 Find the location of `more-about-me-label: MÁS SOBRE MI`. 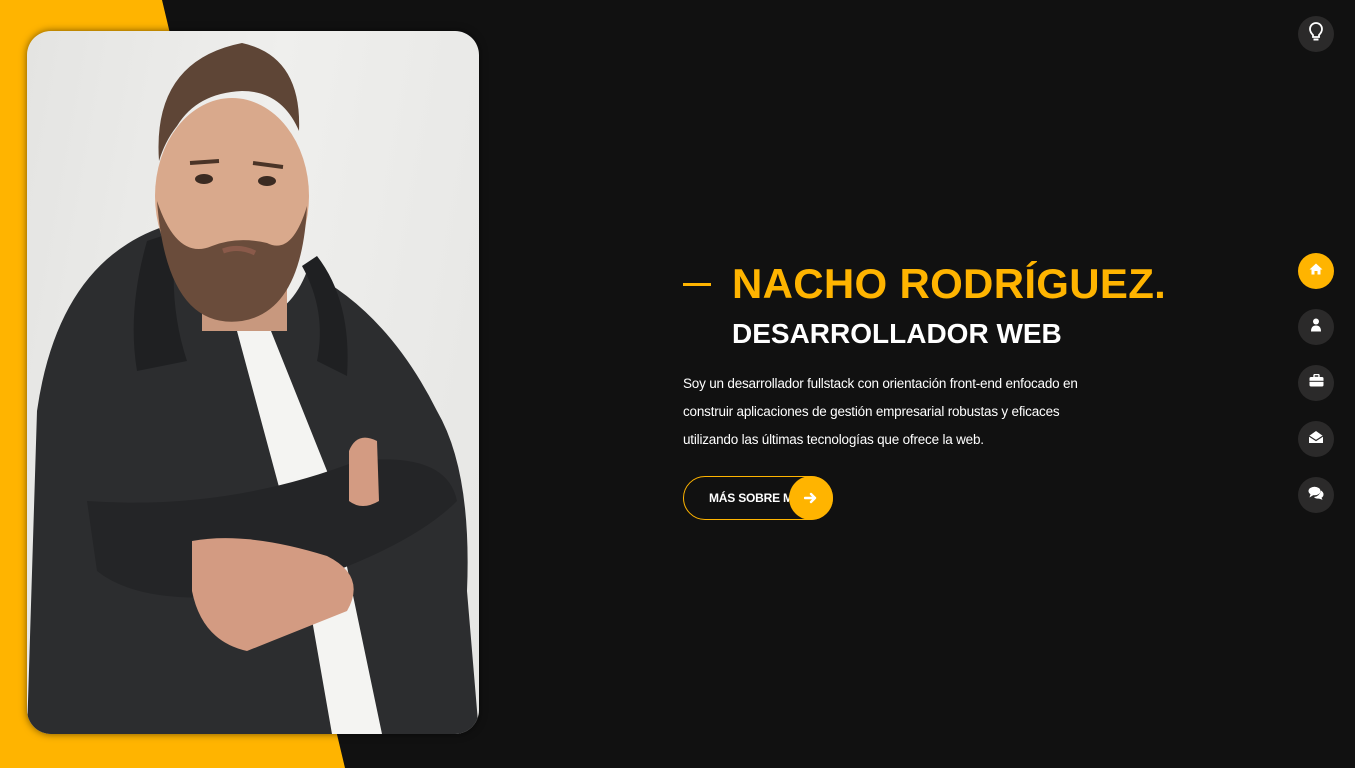

more-about-me-label: MÁS SOBRE MI is located at coordinates (752, 498).